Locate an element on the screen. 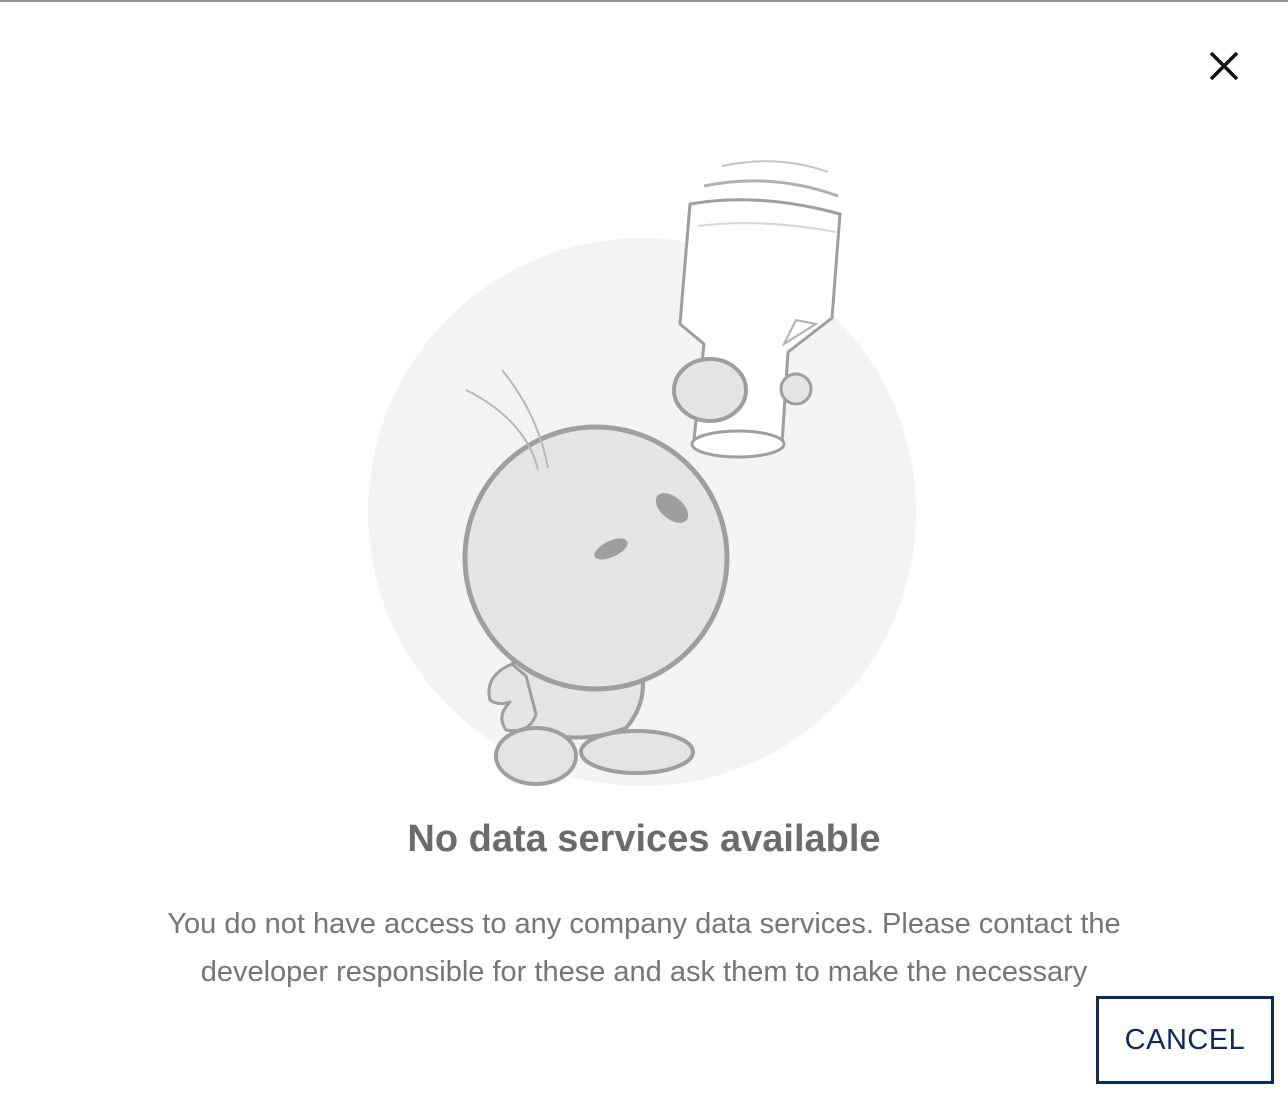 This screenshot has height=1102, width=1288. close-button is located at coordinates (1224, 66).